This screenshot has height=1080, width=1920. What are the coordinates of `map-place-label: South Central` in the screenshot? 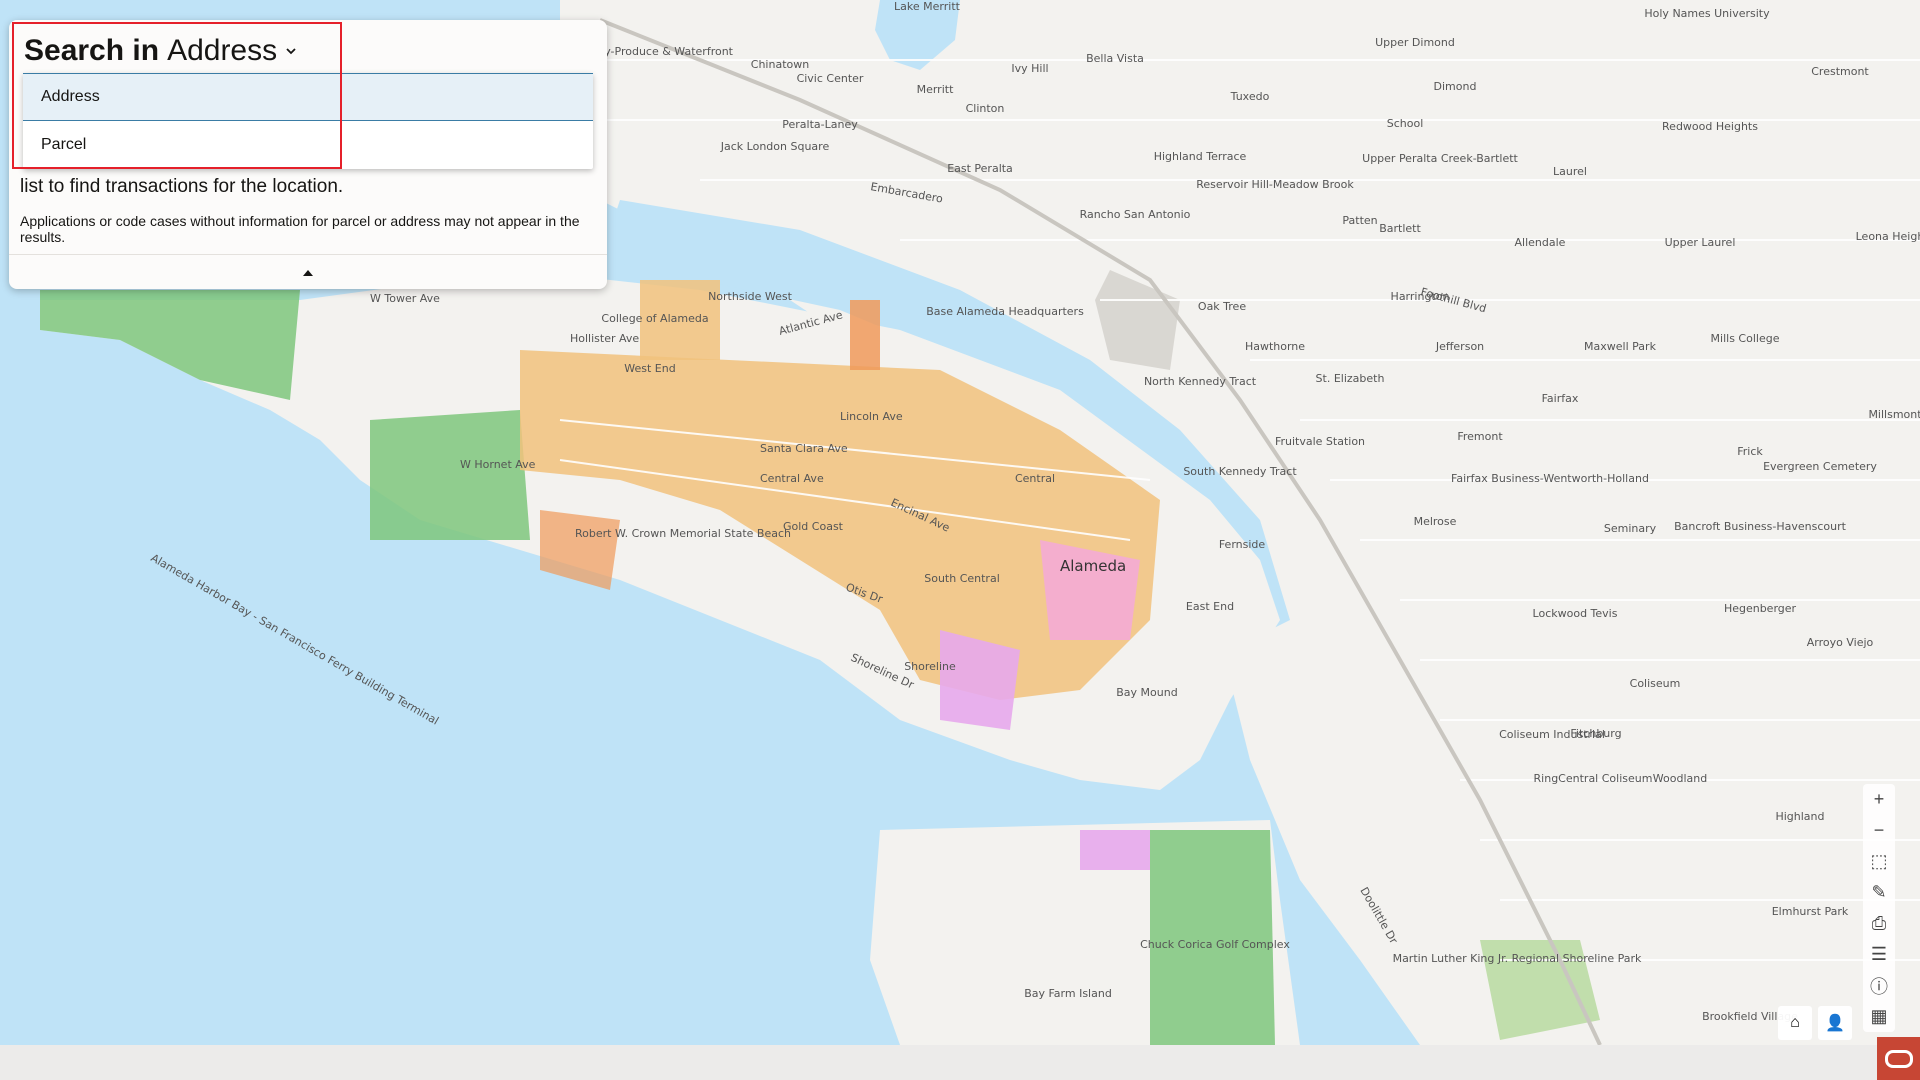 It's located at (962, 578).